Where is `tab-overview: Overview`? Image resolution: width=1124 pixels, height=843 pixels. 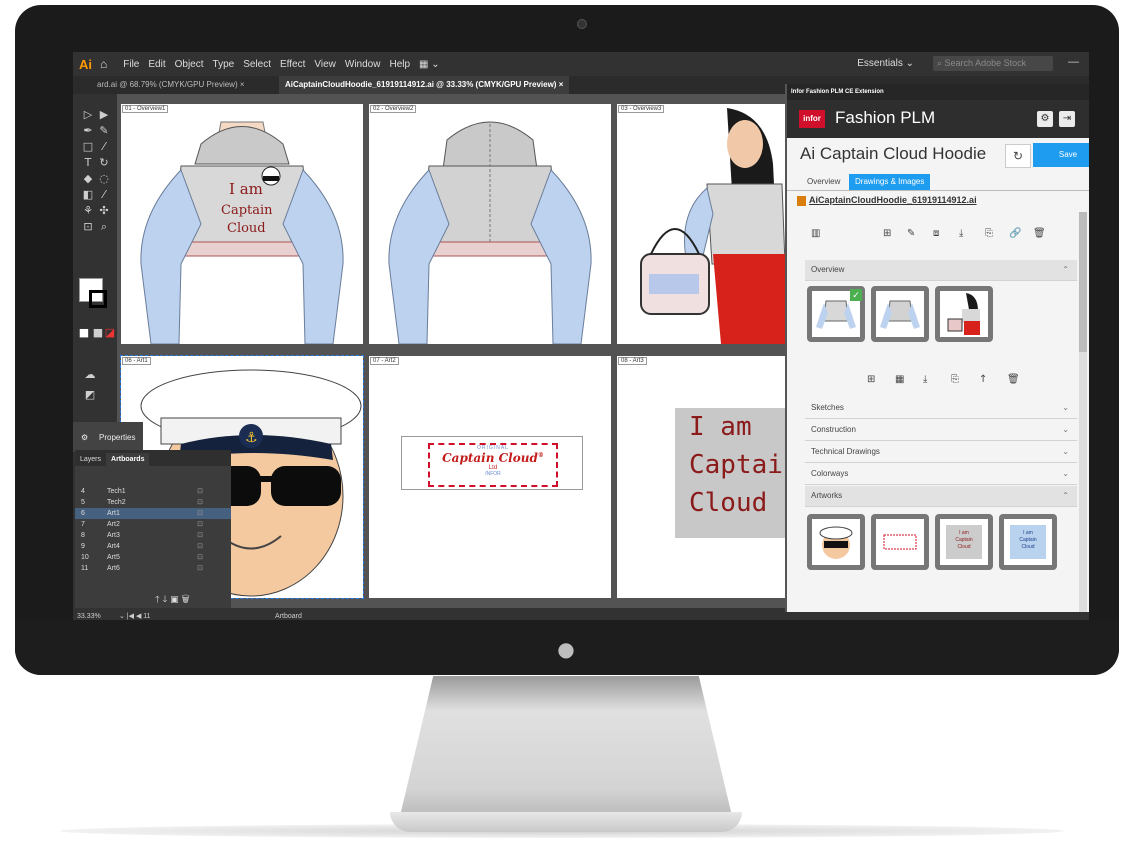 tab-overview: Overview is located at coordinates (823, 182).